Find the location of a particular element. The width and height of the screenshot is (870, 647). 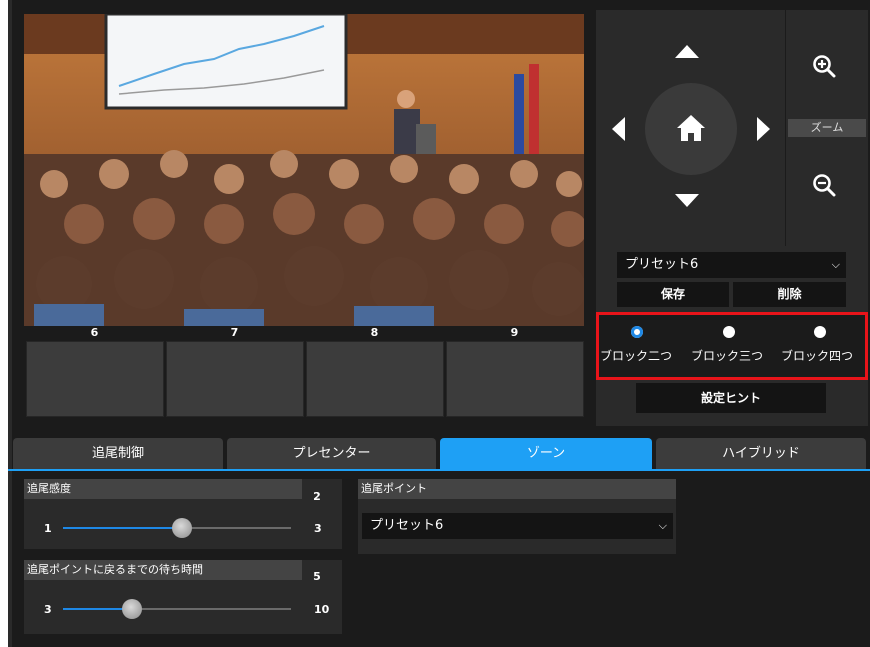

wait-time-label: 追尾ポイントに戻るまでの待ち時間 is located at coordinates (163, 570).